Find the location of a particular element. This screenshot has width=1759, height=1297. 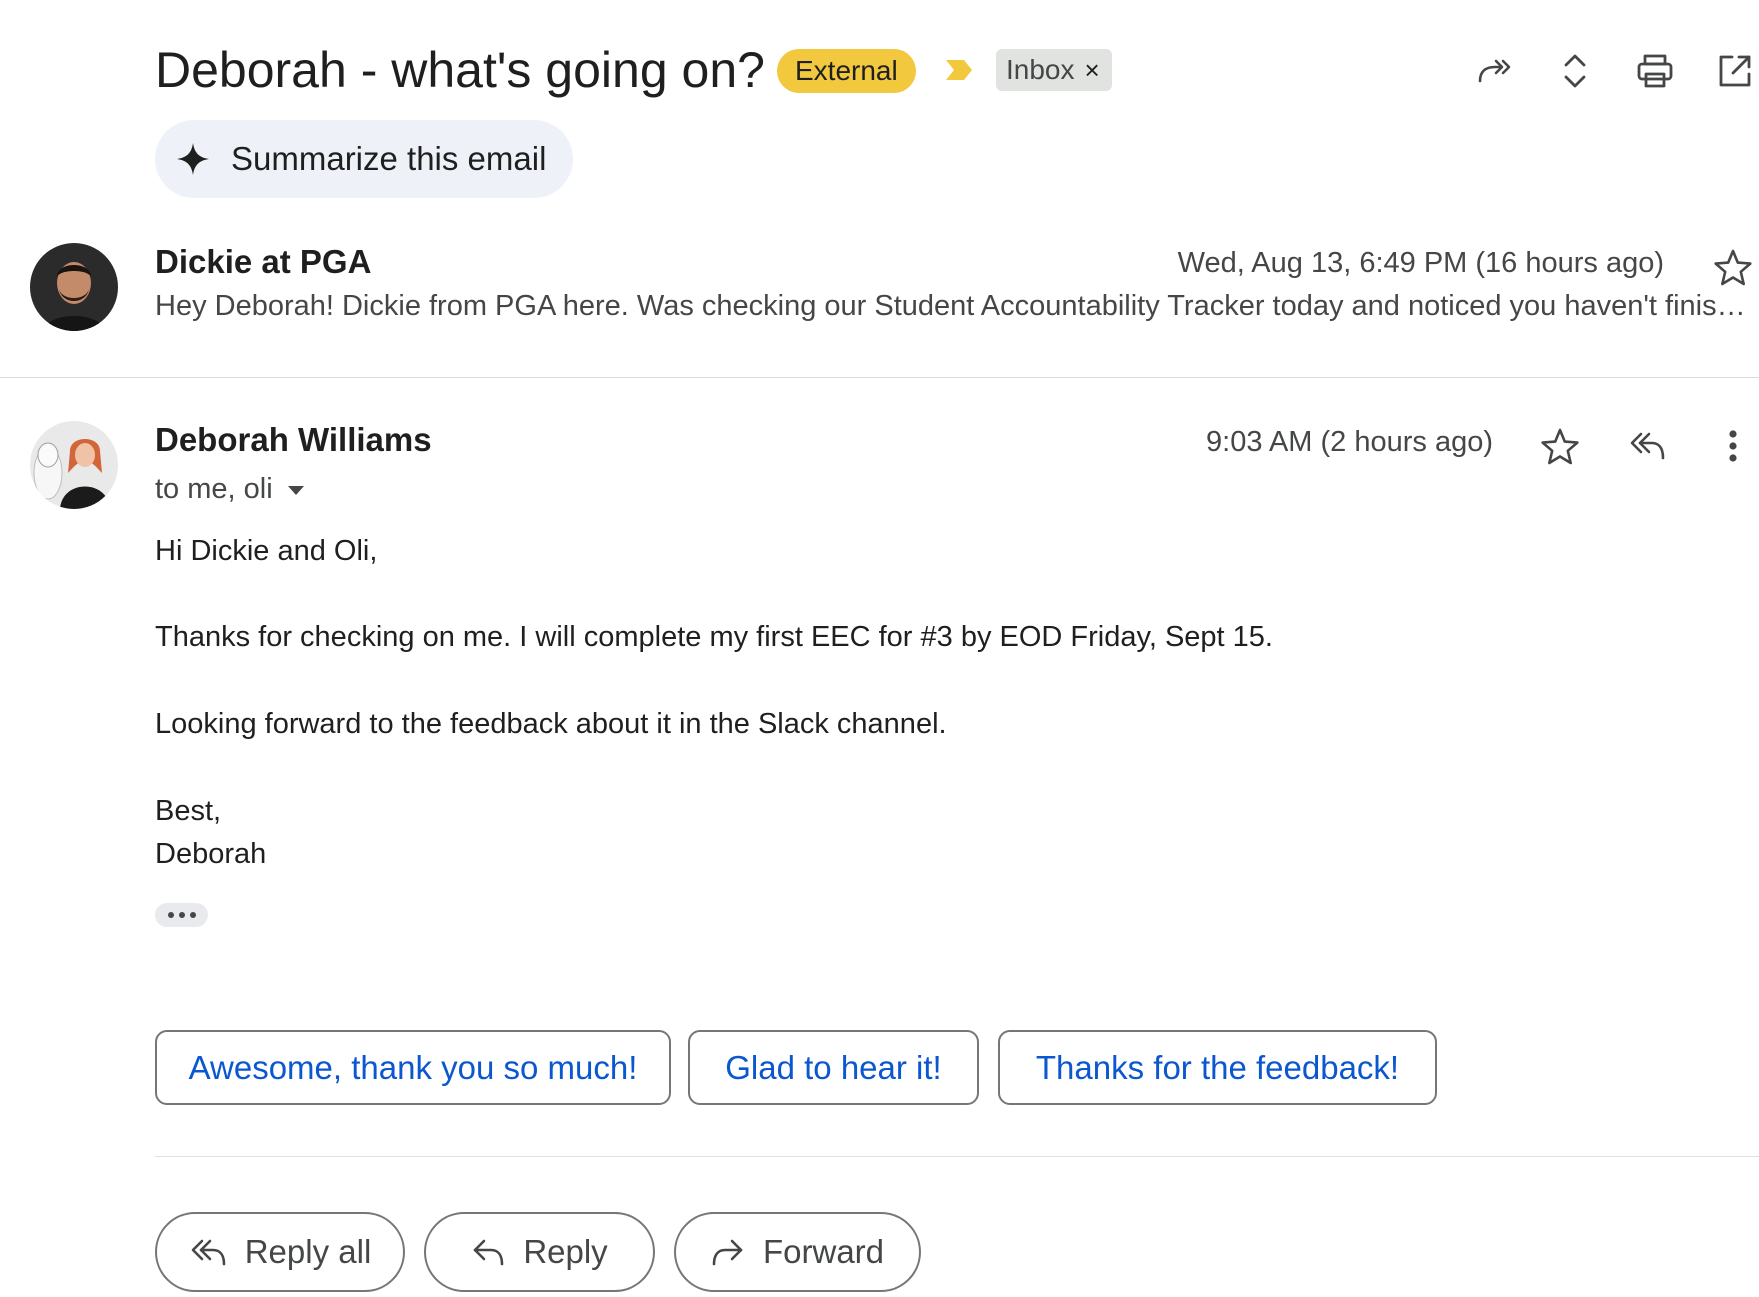

sender-name: Dickie at PGA is located at coordinates (263, 261).